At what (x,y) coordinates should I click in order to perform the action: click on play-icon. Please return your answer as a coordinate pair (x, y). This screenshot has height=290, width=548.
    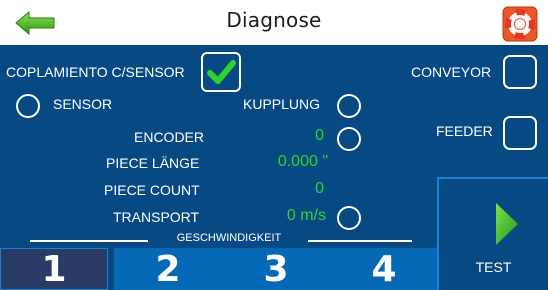
    Looking at the image, I should click on (507, 224).